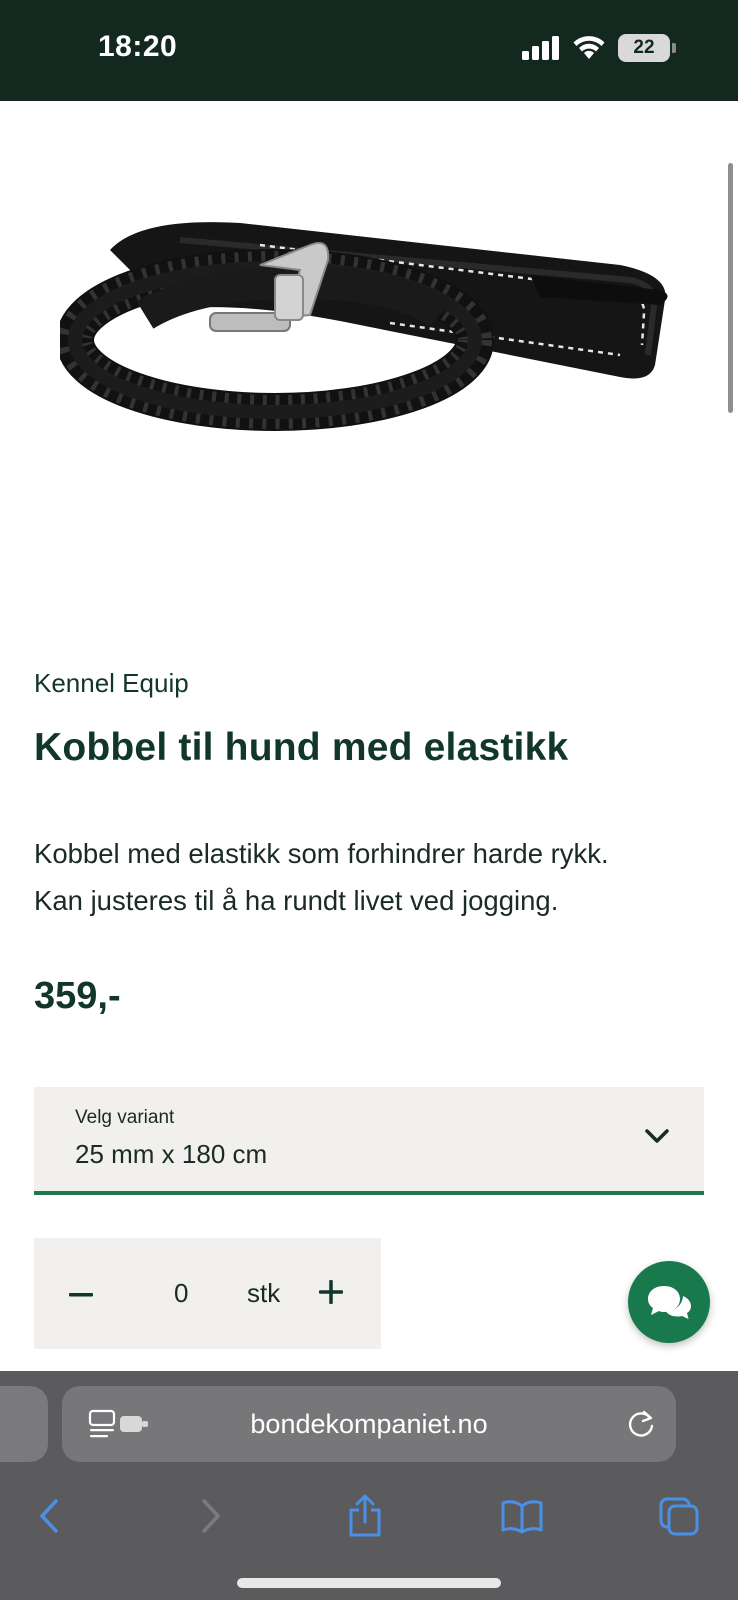 Image resolution: width=738 pixels, height=1600 pixels. Describe the element at coordinates (369, 50) in the screenshot. I see `status-bar: 18:20 22` at that location.